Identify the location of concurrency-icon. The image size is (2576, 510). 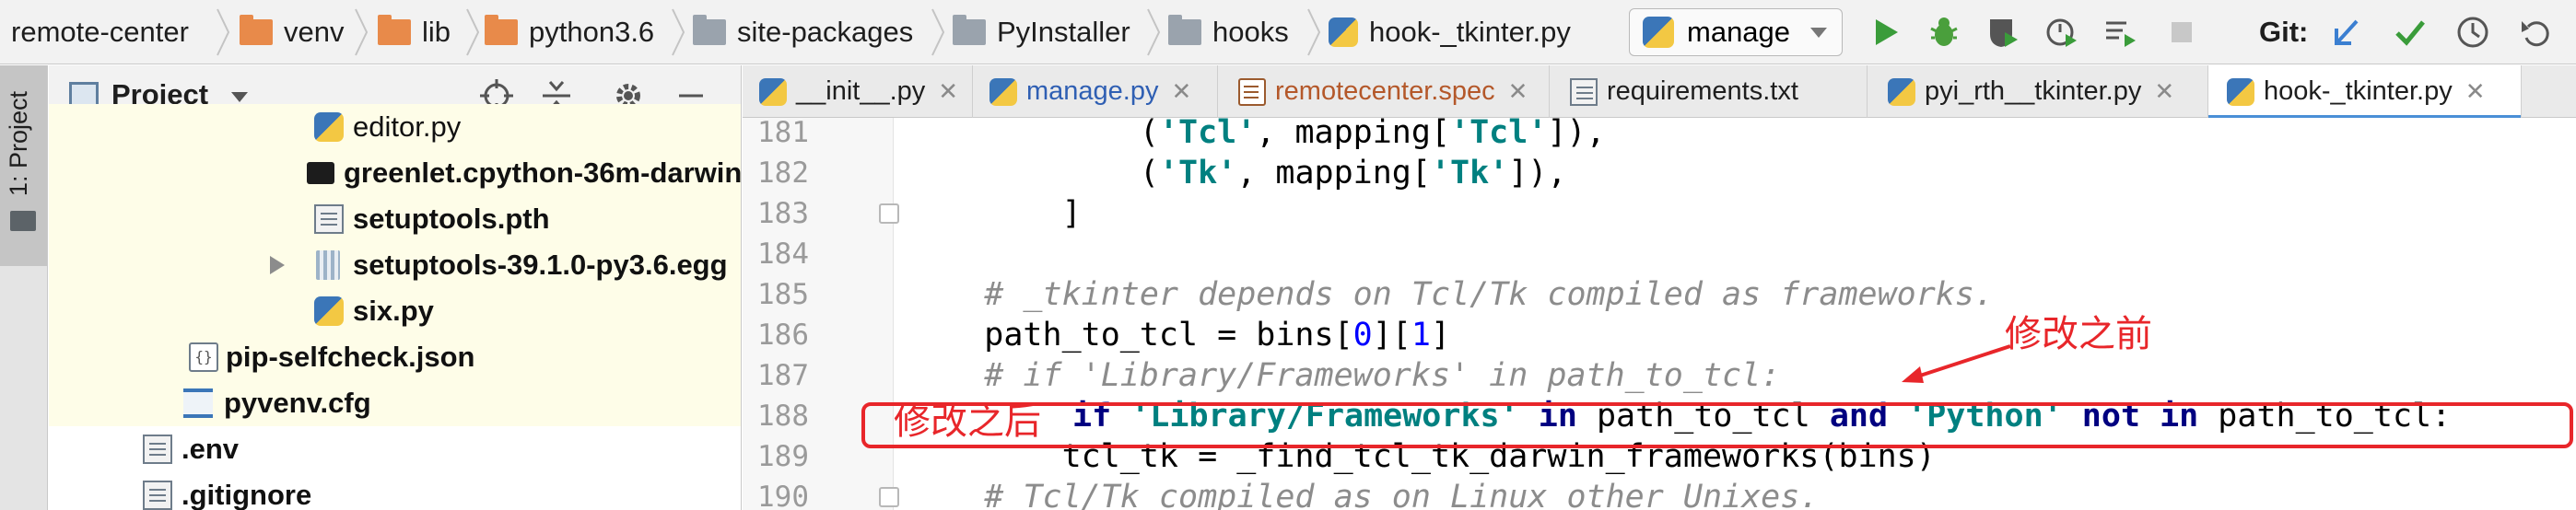
(2121, 32).